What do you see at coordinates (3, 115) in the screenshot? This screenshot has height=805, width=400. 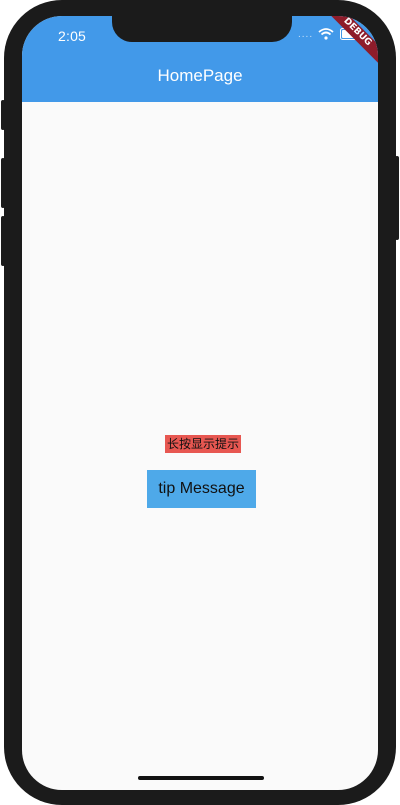 I see `mute-switch` at bounding box center [3, 115].